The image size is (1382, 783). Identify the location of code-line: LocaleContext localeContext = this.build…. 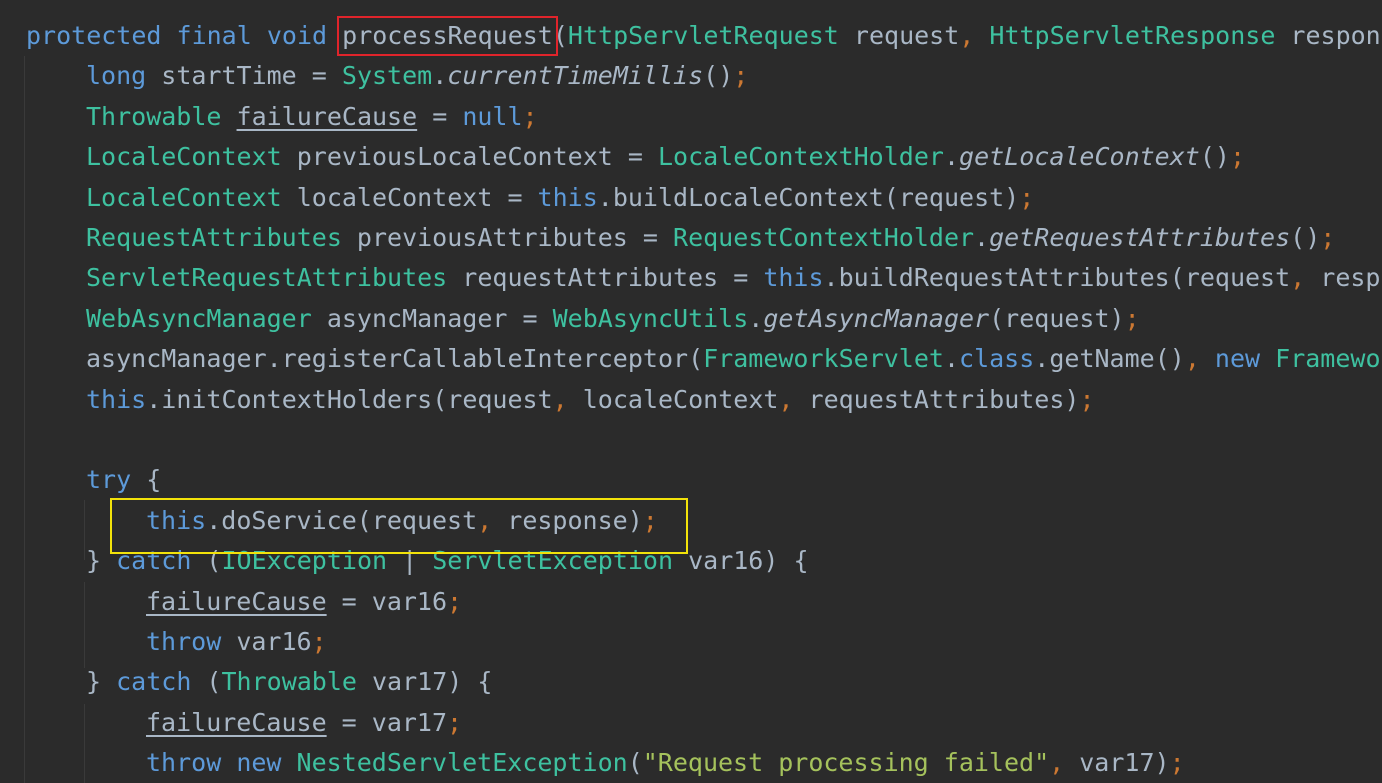
(560, 198).